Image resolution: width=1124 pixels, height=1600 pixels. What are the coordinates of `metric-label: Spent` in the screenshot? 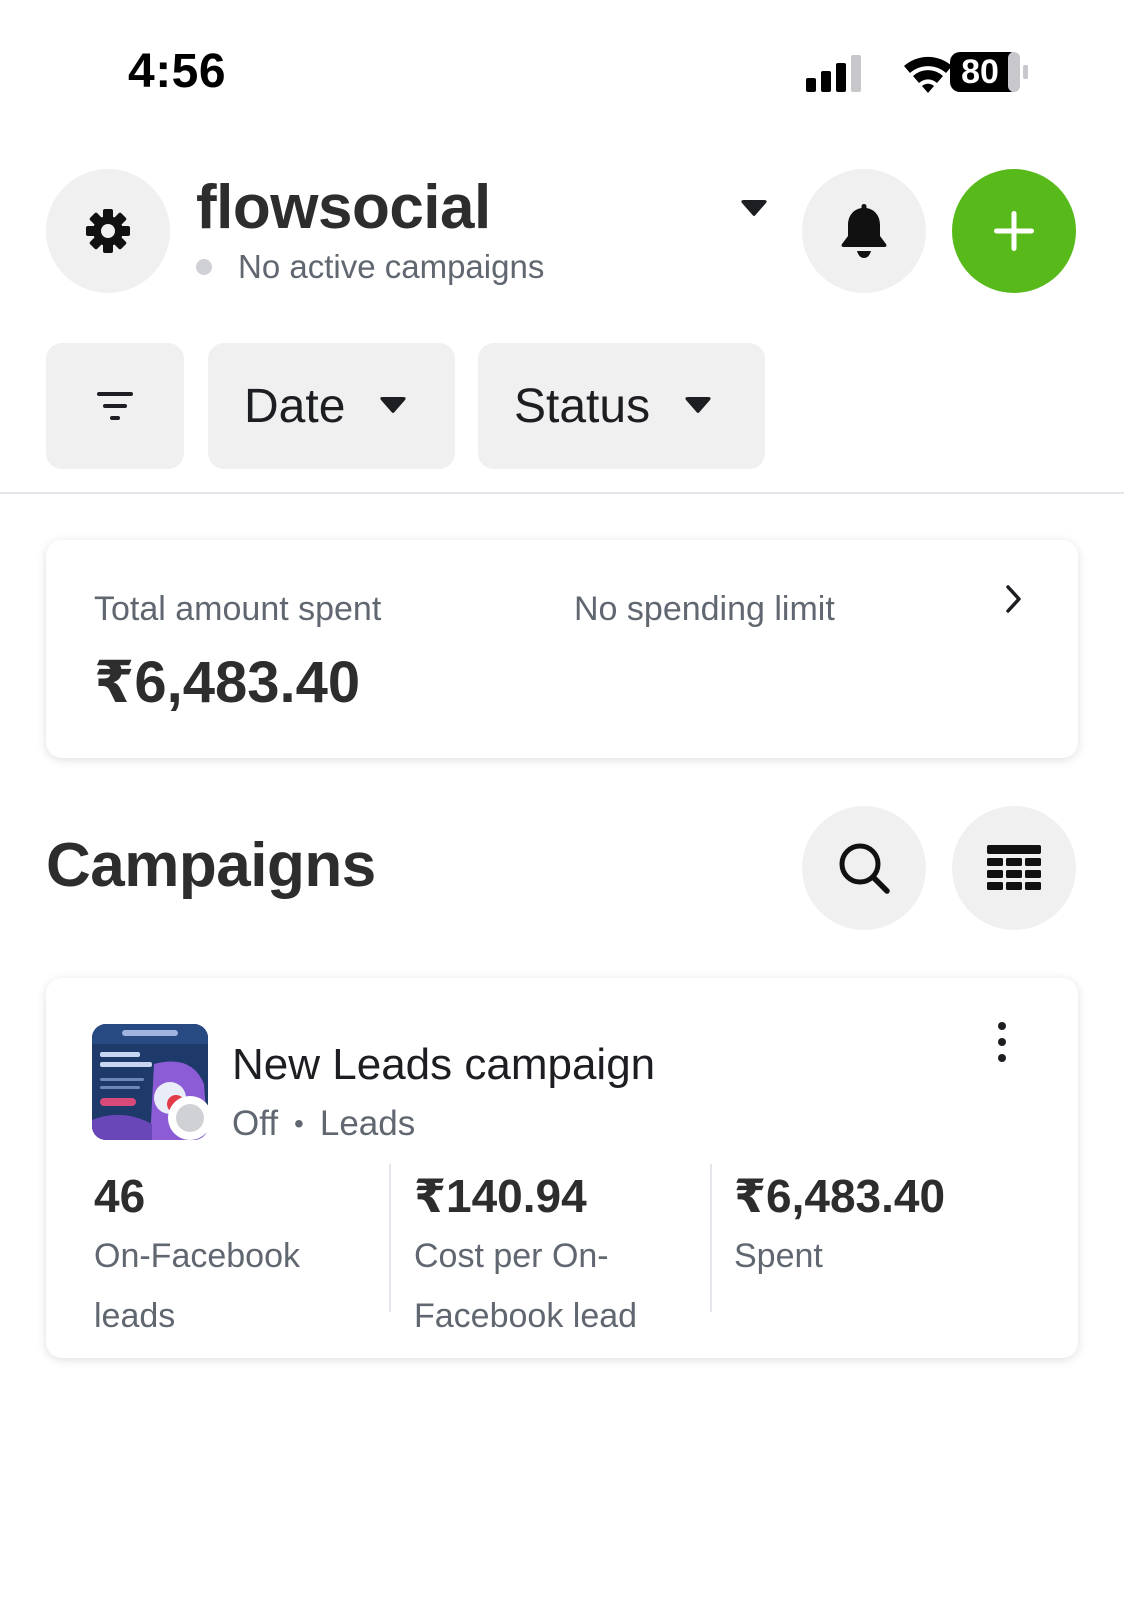 It's located at (778, 1256).